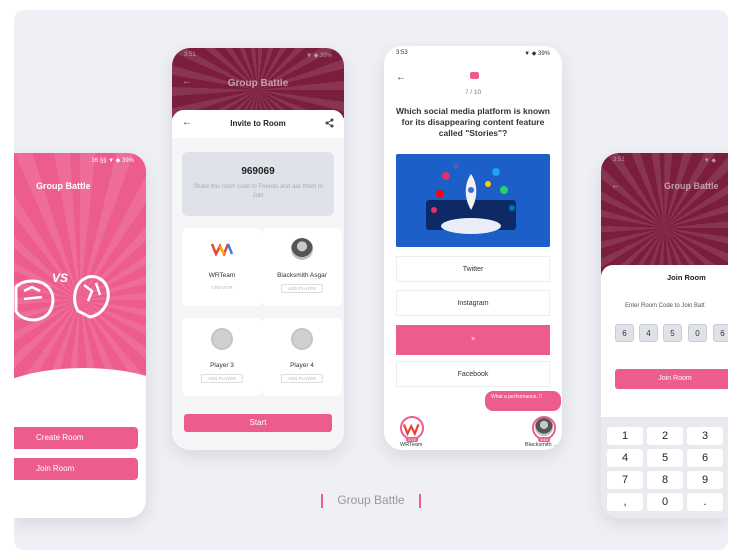 The height and width of the screenshot is (552, 734). Describe the element at coordinates (544, 429) in the screenshot. I see `opponent-avatar: 3/10` at that location.